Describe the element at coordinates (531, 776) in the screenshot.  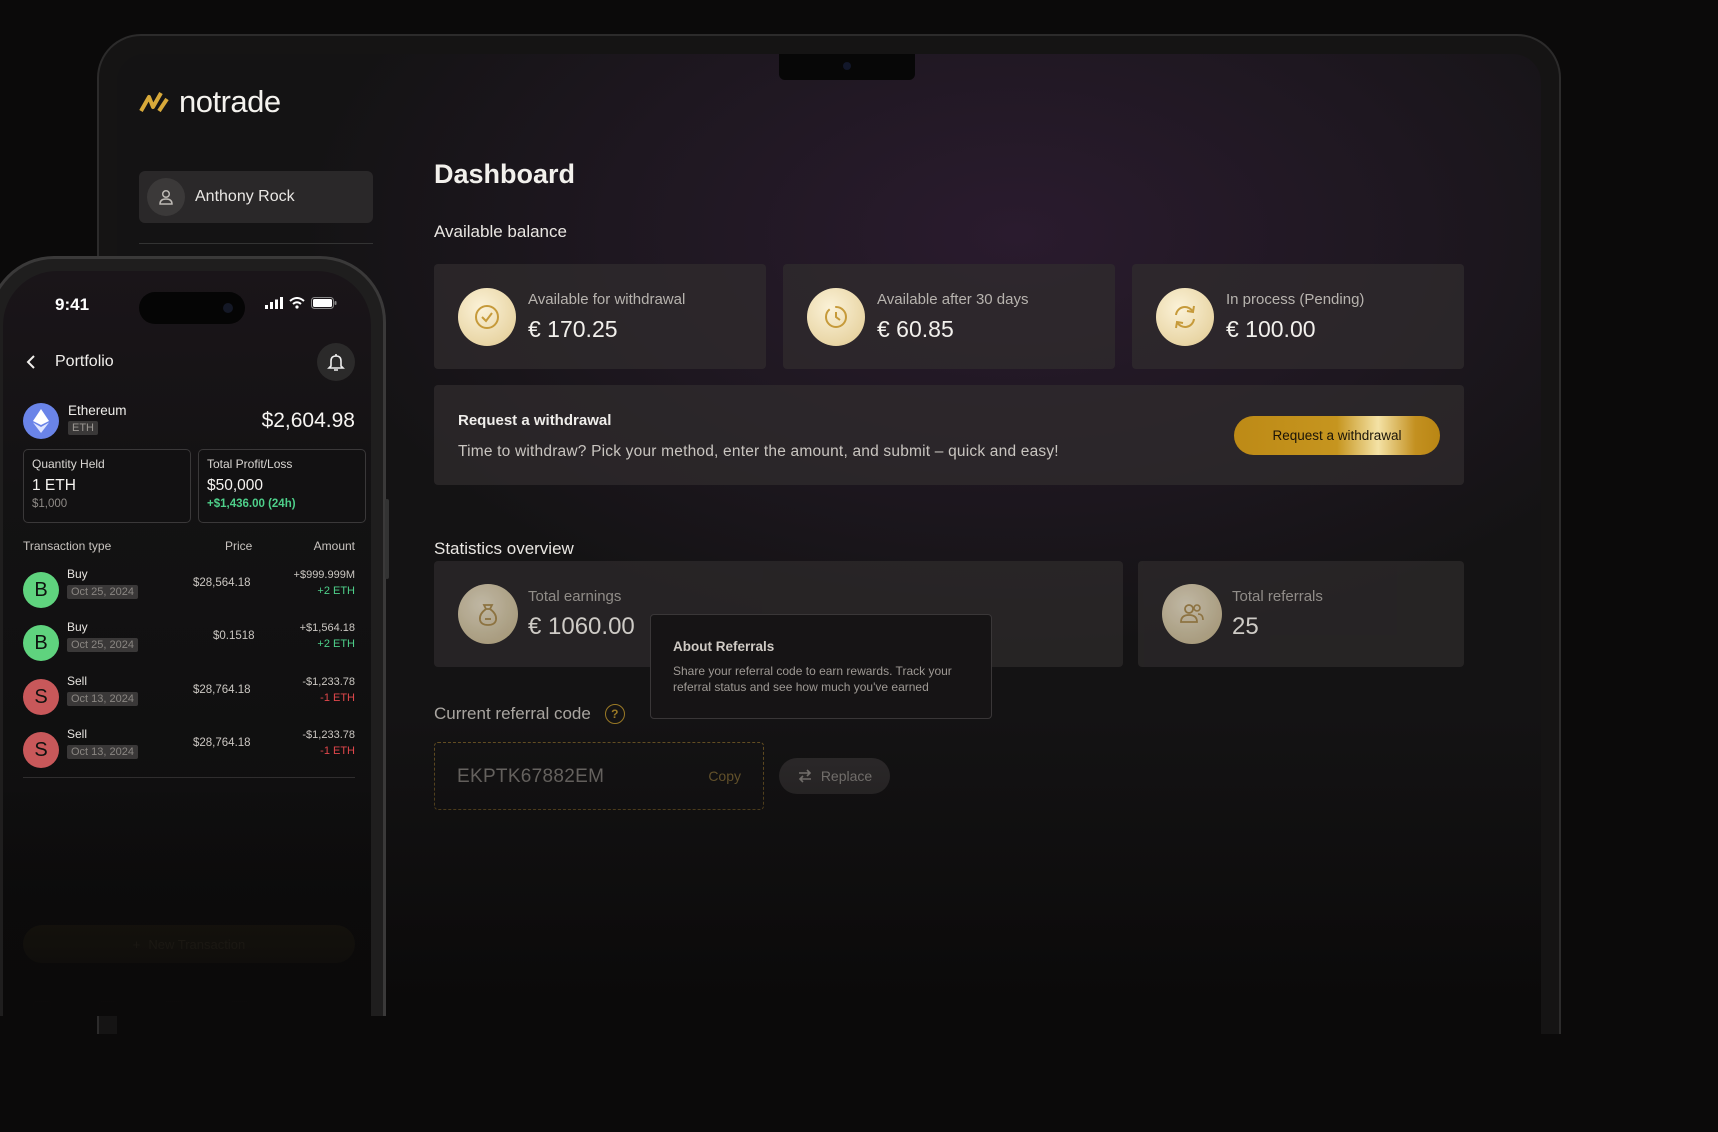
I see `referral-code: EKPTK67882EM` at that location.